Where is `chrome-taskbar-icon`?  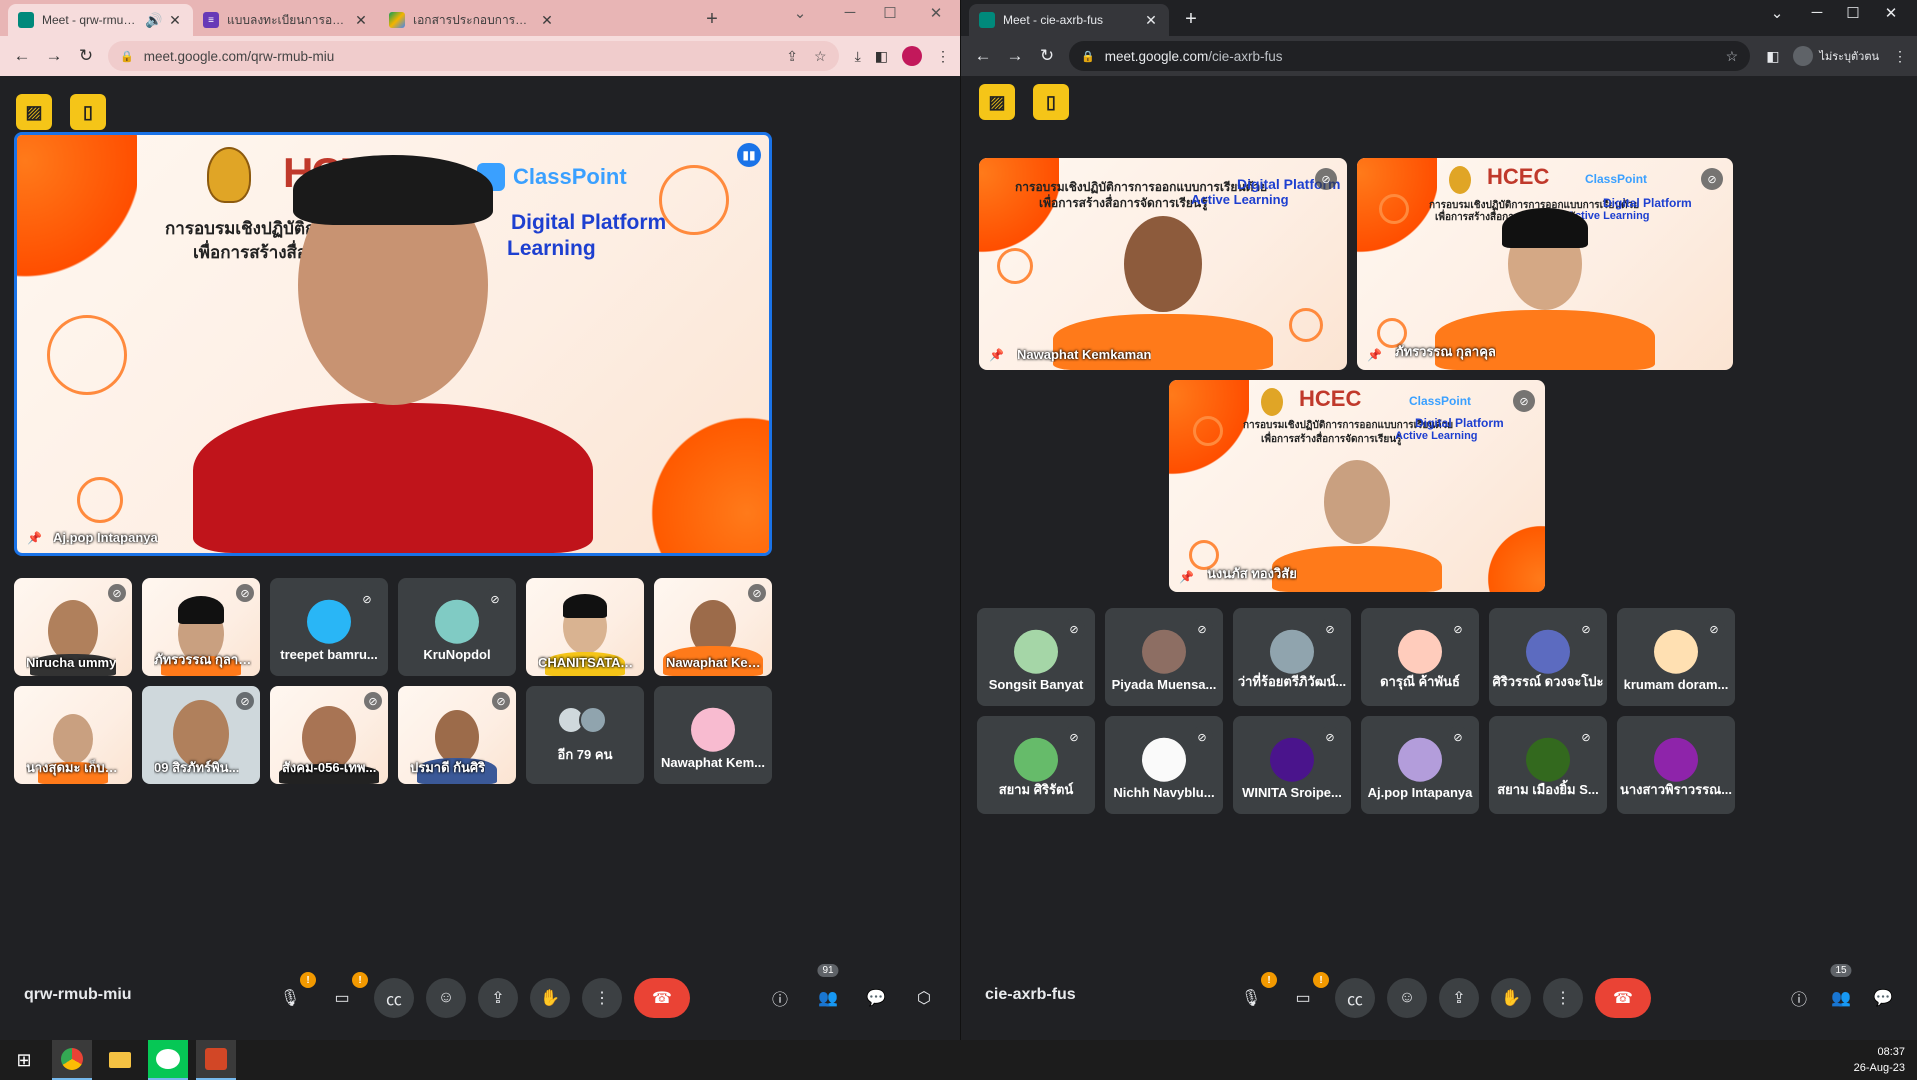
chrome-taskbar-icon is located at coordinates (72, 1060).